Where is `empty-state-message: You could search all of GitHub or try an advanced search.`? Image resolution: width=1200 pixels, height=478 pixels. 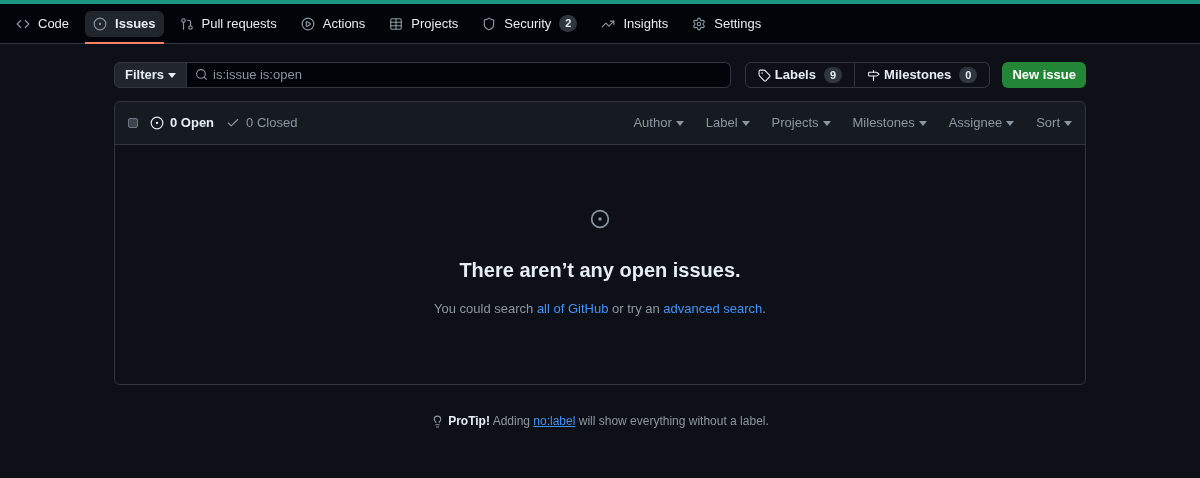 empty-state-message: You could search all of GitHub or try an advanced search. is located at coordinates (600, 309).